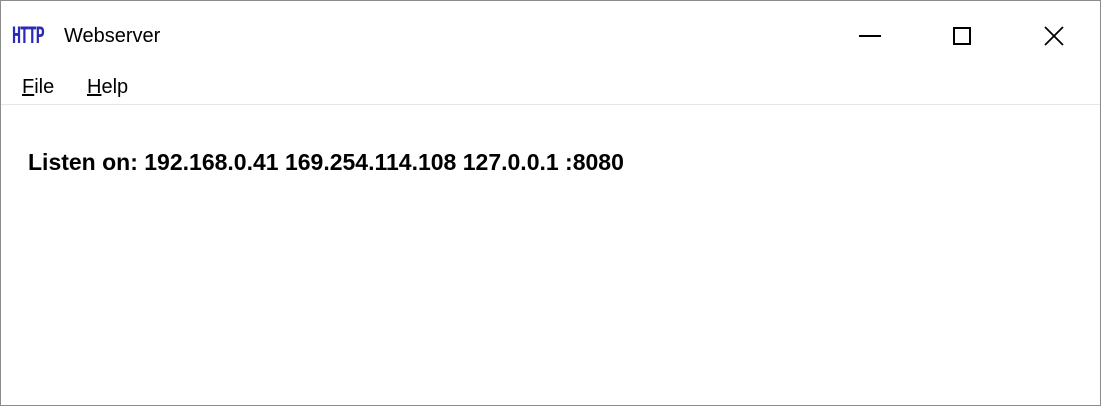  I want to click on menu-file-mnemonic: F, so click(28, 87).